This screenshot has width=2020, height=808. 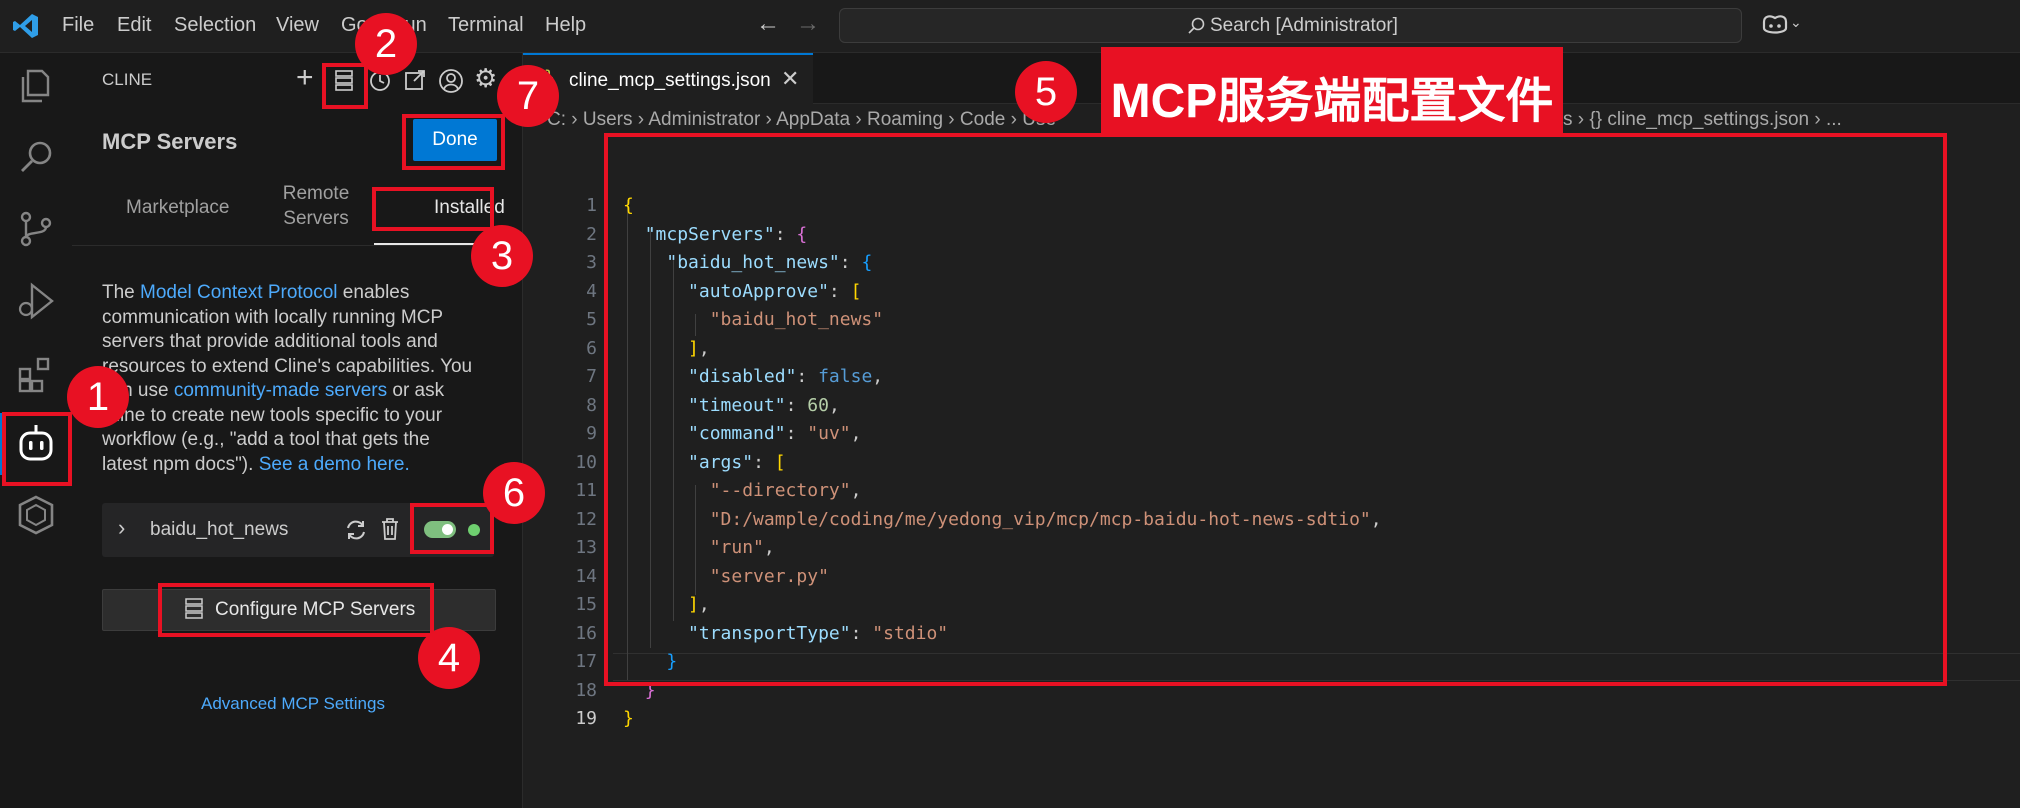 What do you see at coordinates (586, 604) in the screenshot?
I see `line-number: 15` at bounding box center [586, 604].